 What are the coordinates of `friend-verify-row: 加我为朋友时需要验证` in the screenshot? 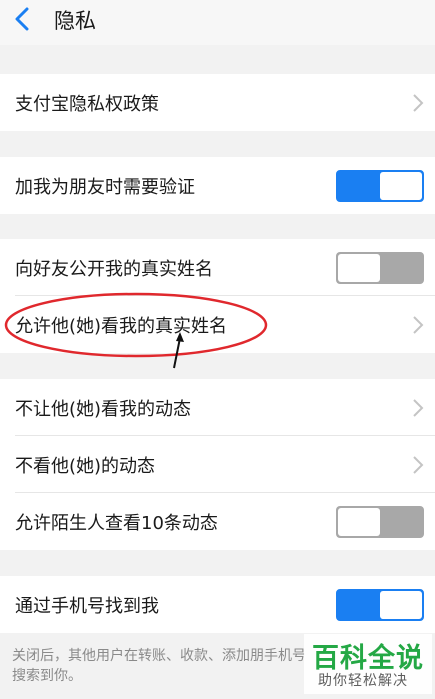 It's located at (217, 185).